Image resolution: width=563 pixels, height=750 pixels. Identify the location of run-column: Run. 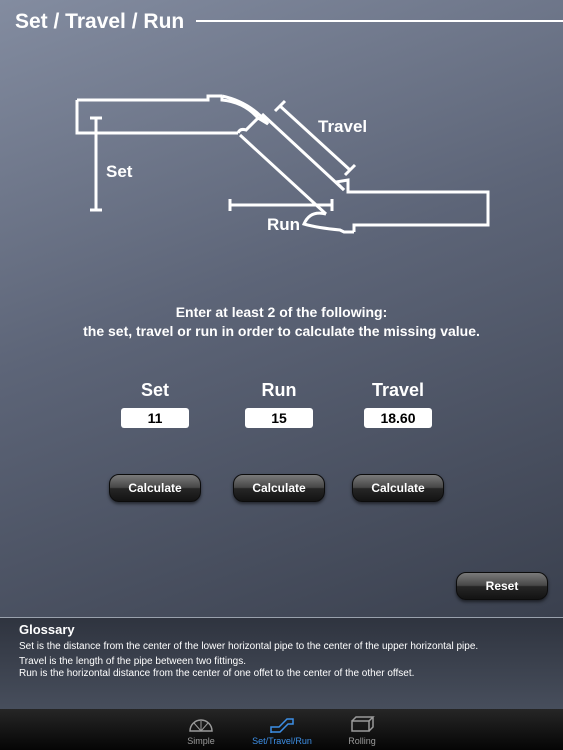
(279, 404).